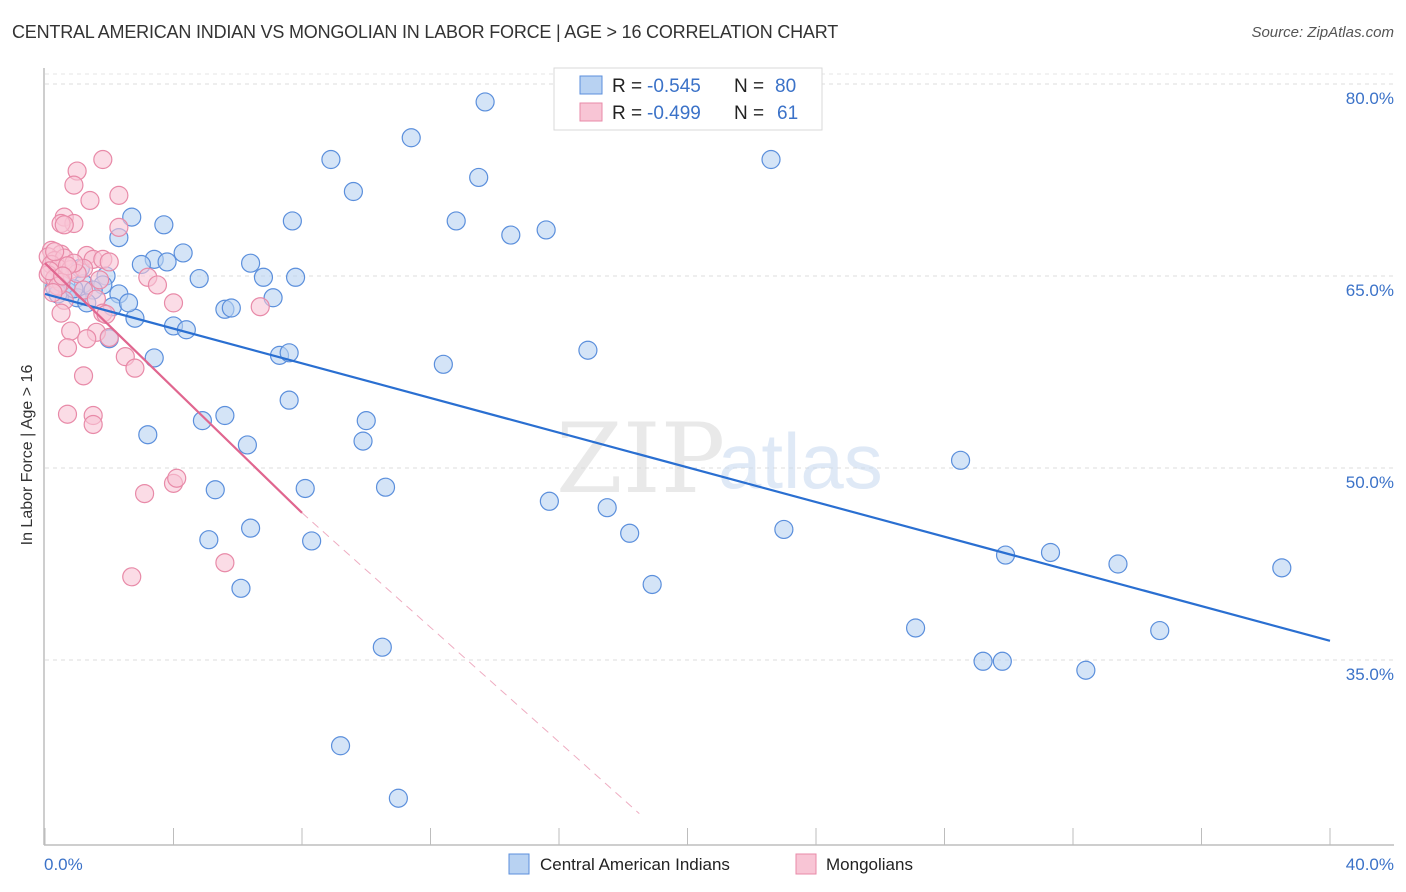 This screenshot has height=892, width=1406. I want to click on stats-n-label-blue: N =, so click(749, 86).